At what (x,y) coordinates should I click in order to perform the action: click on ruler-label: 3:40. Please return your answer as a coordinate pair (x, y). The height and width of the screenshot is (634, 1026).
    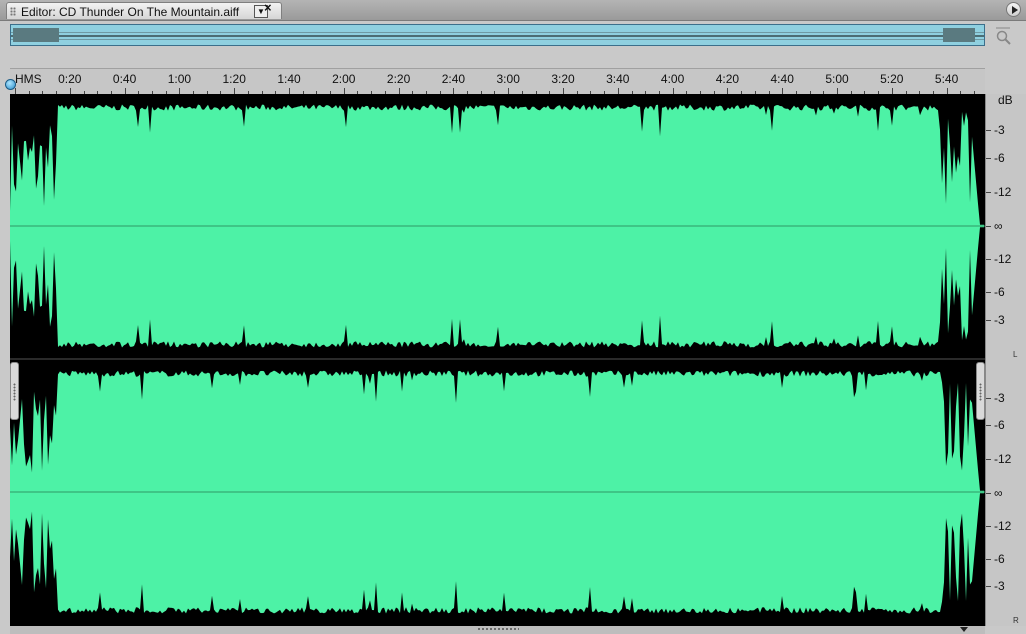
    Looking at the image, I should click on (618, 79).